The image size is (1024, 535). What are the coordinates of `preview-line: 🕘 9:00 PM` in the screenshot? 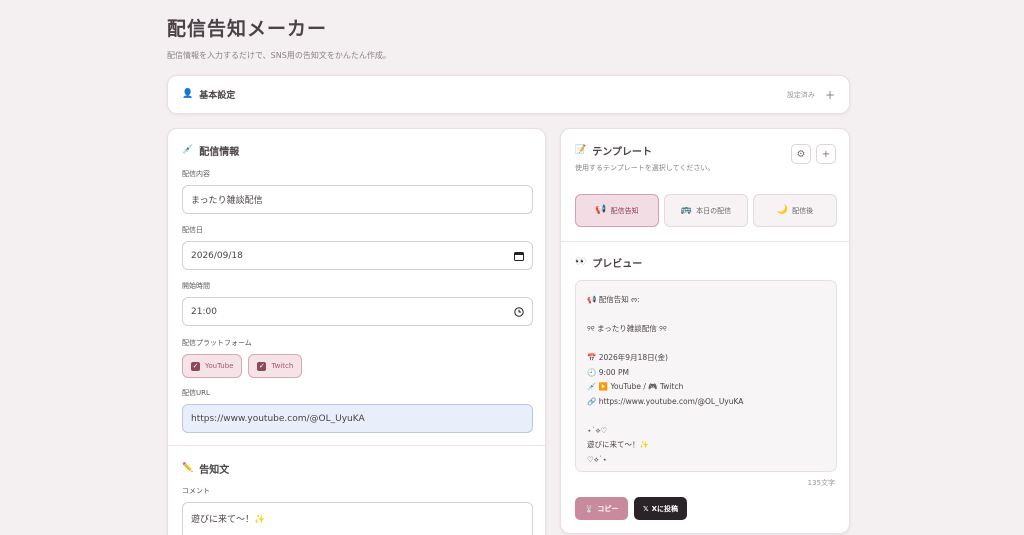 It's located at (608, 372).